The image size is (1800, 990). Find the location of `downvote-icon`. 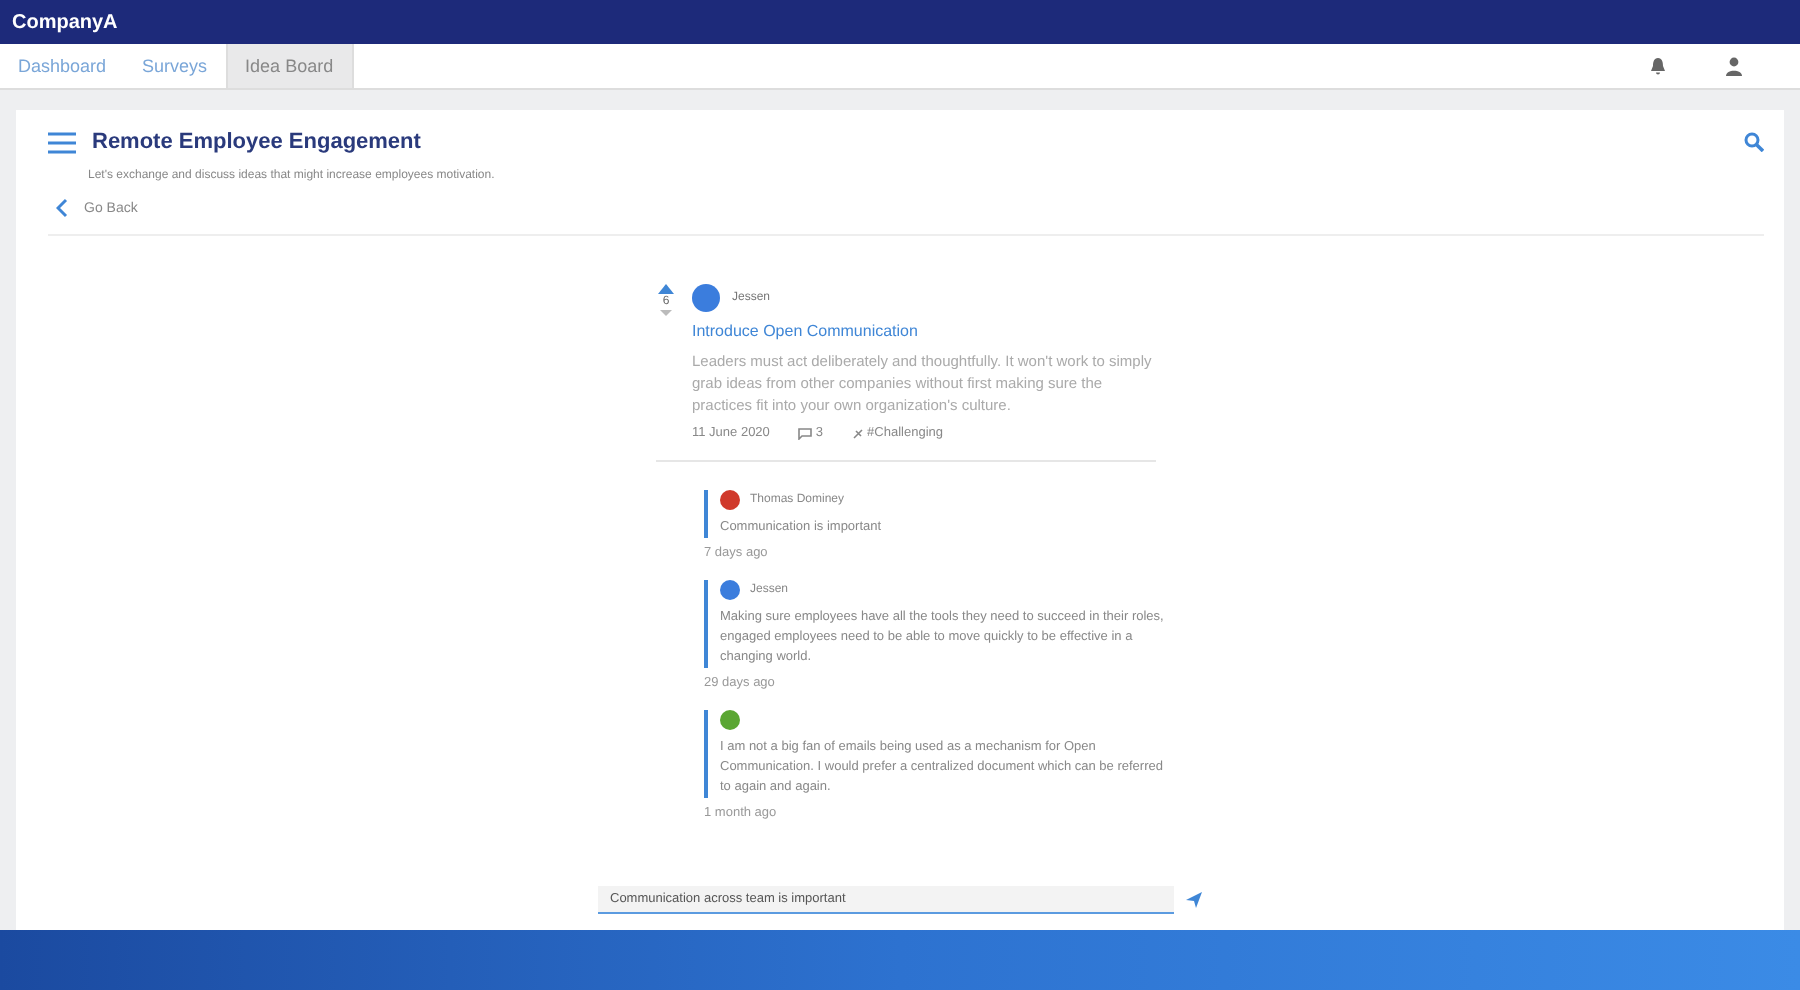

downvote-icon is located at coordinates (666, 313).